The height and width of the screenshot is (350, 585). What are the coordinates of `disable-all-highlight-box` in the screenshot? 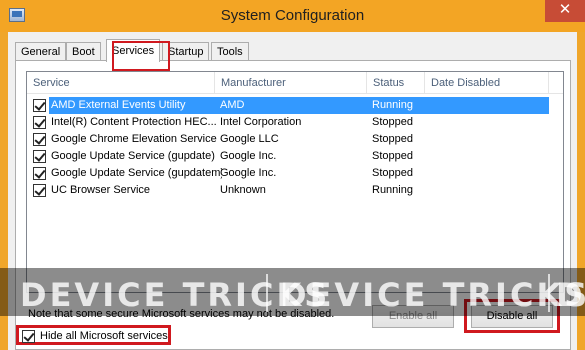 It's located at (512, 316).